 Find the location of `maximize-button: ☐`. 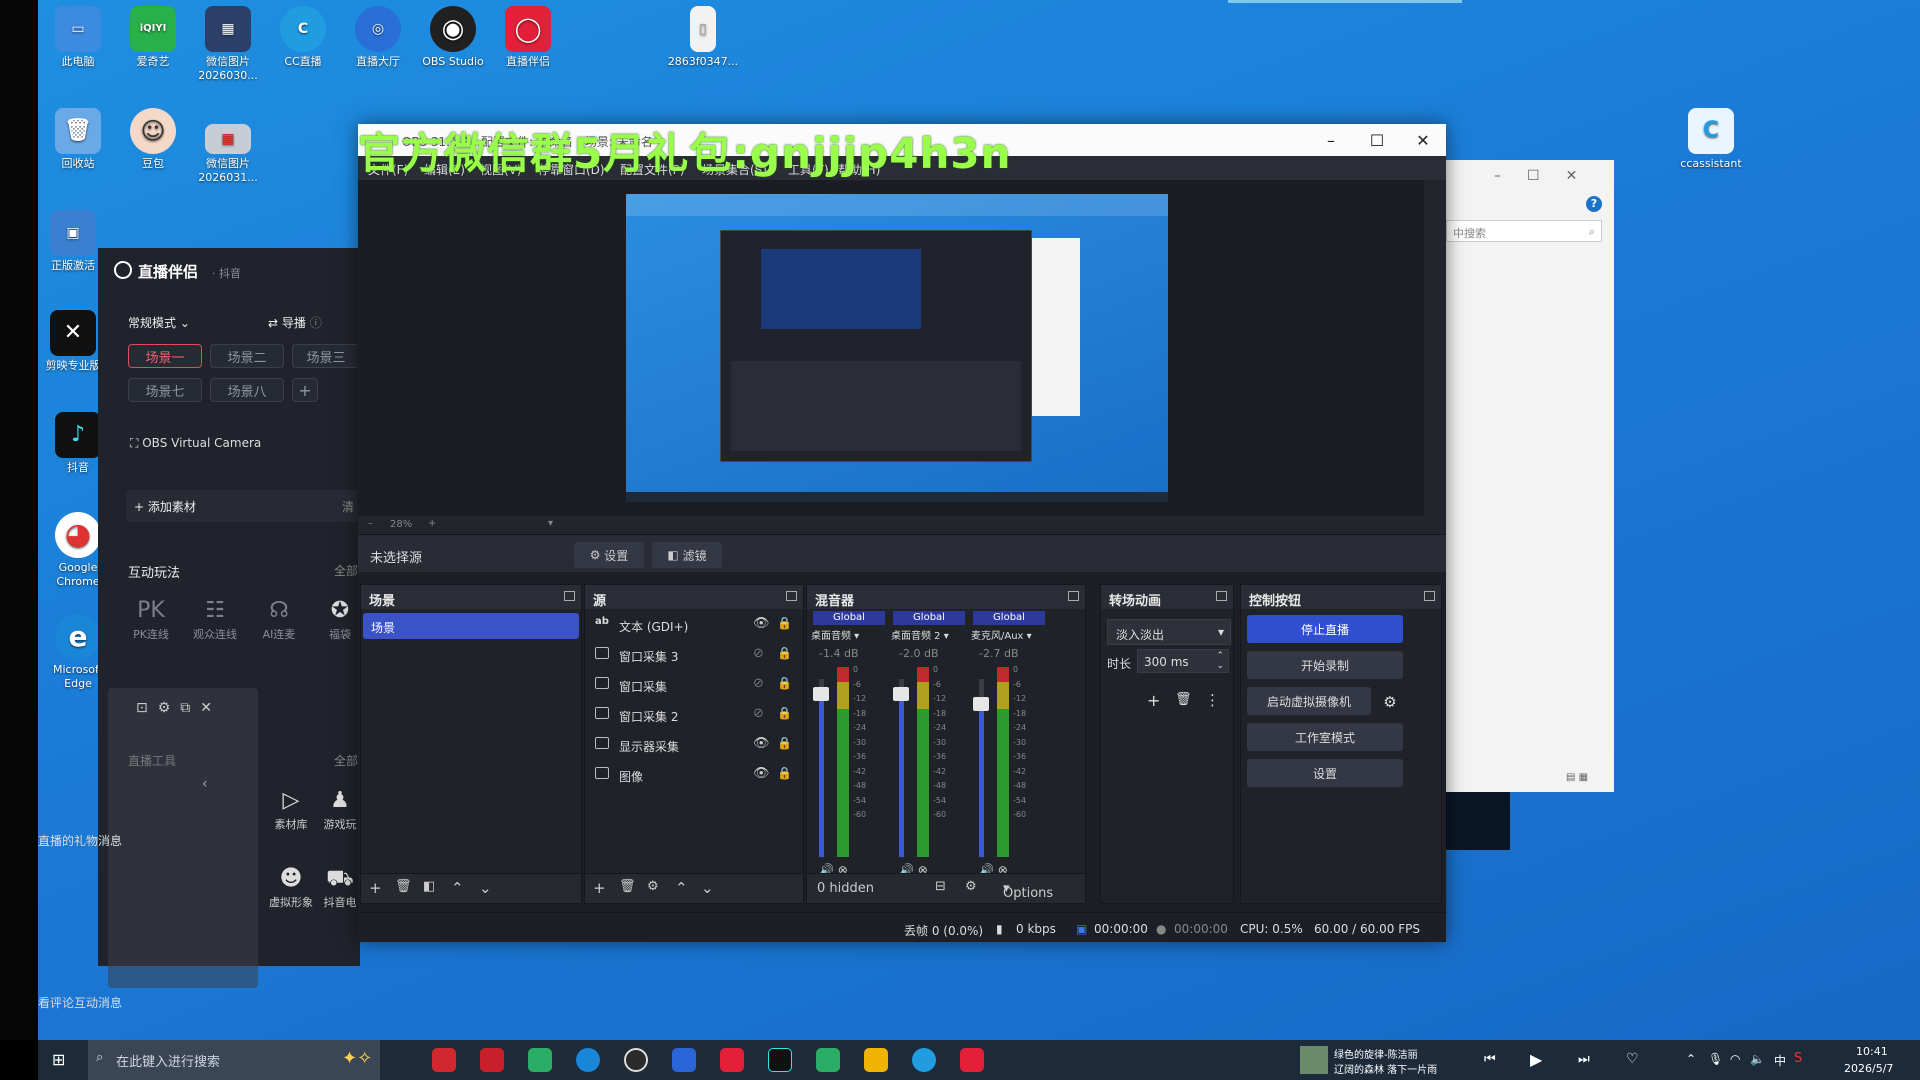

maximize-button: ☐ is located at coordinates (1377, 140).